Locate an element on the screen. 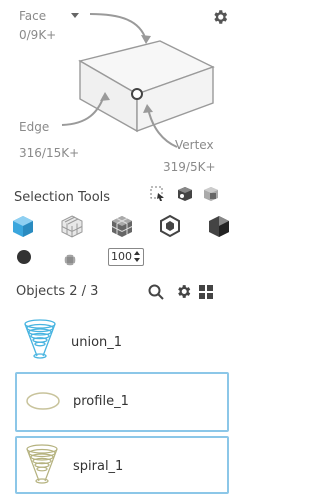  select-cube-icon is located at coordinates (185, 194).